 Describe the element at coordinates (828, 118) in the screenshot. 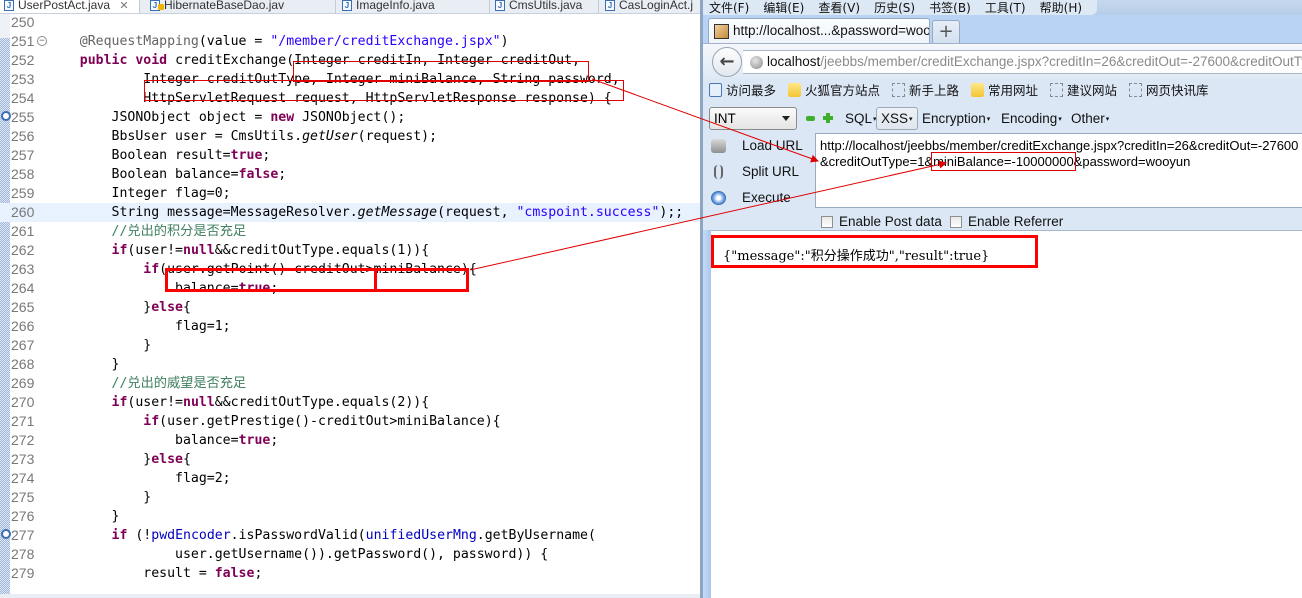

I see `increment-icon` at that location.